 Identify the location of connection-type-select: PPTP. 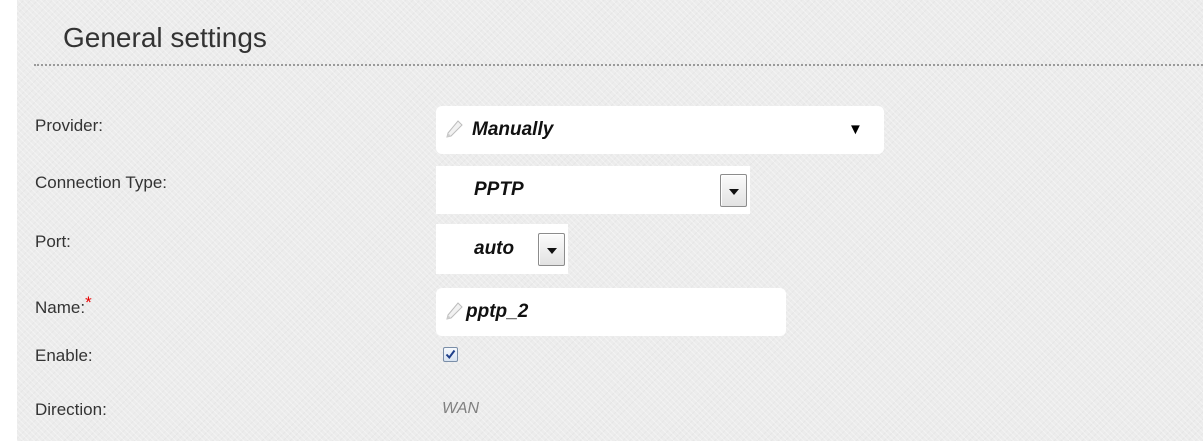
(593, 190).